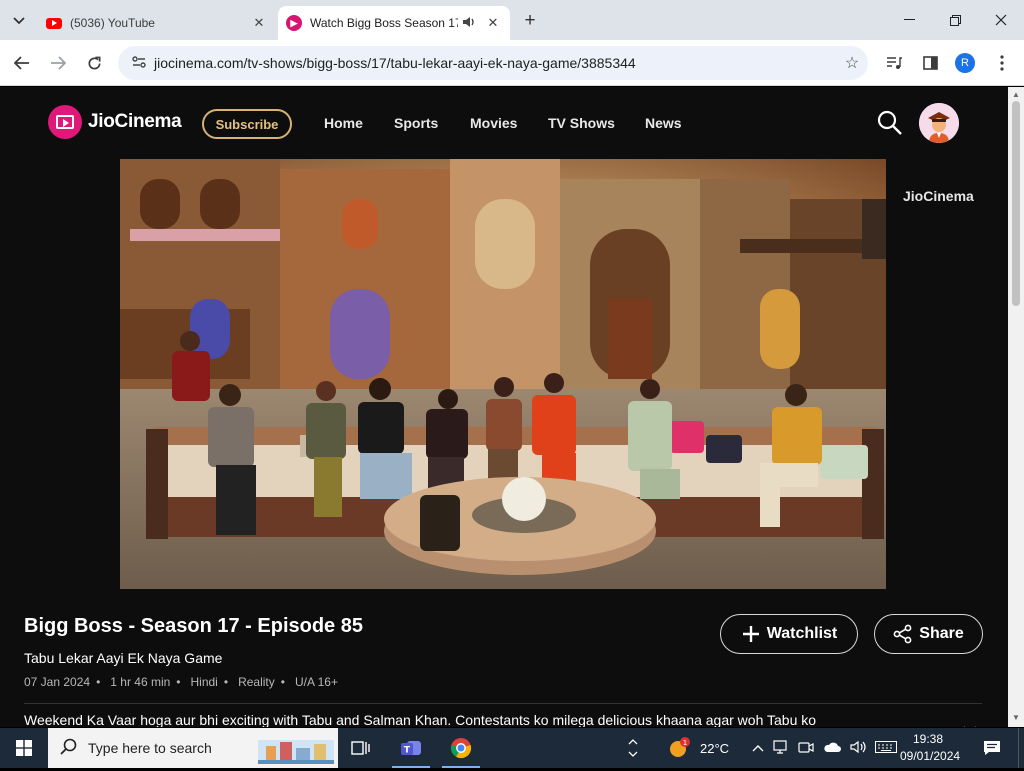 The image size is (1024, 771). What do you see at coordinates (685, 743) in the screenshot?
I see `svg-text: 1` at bounding box center [685, 743].